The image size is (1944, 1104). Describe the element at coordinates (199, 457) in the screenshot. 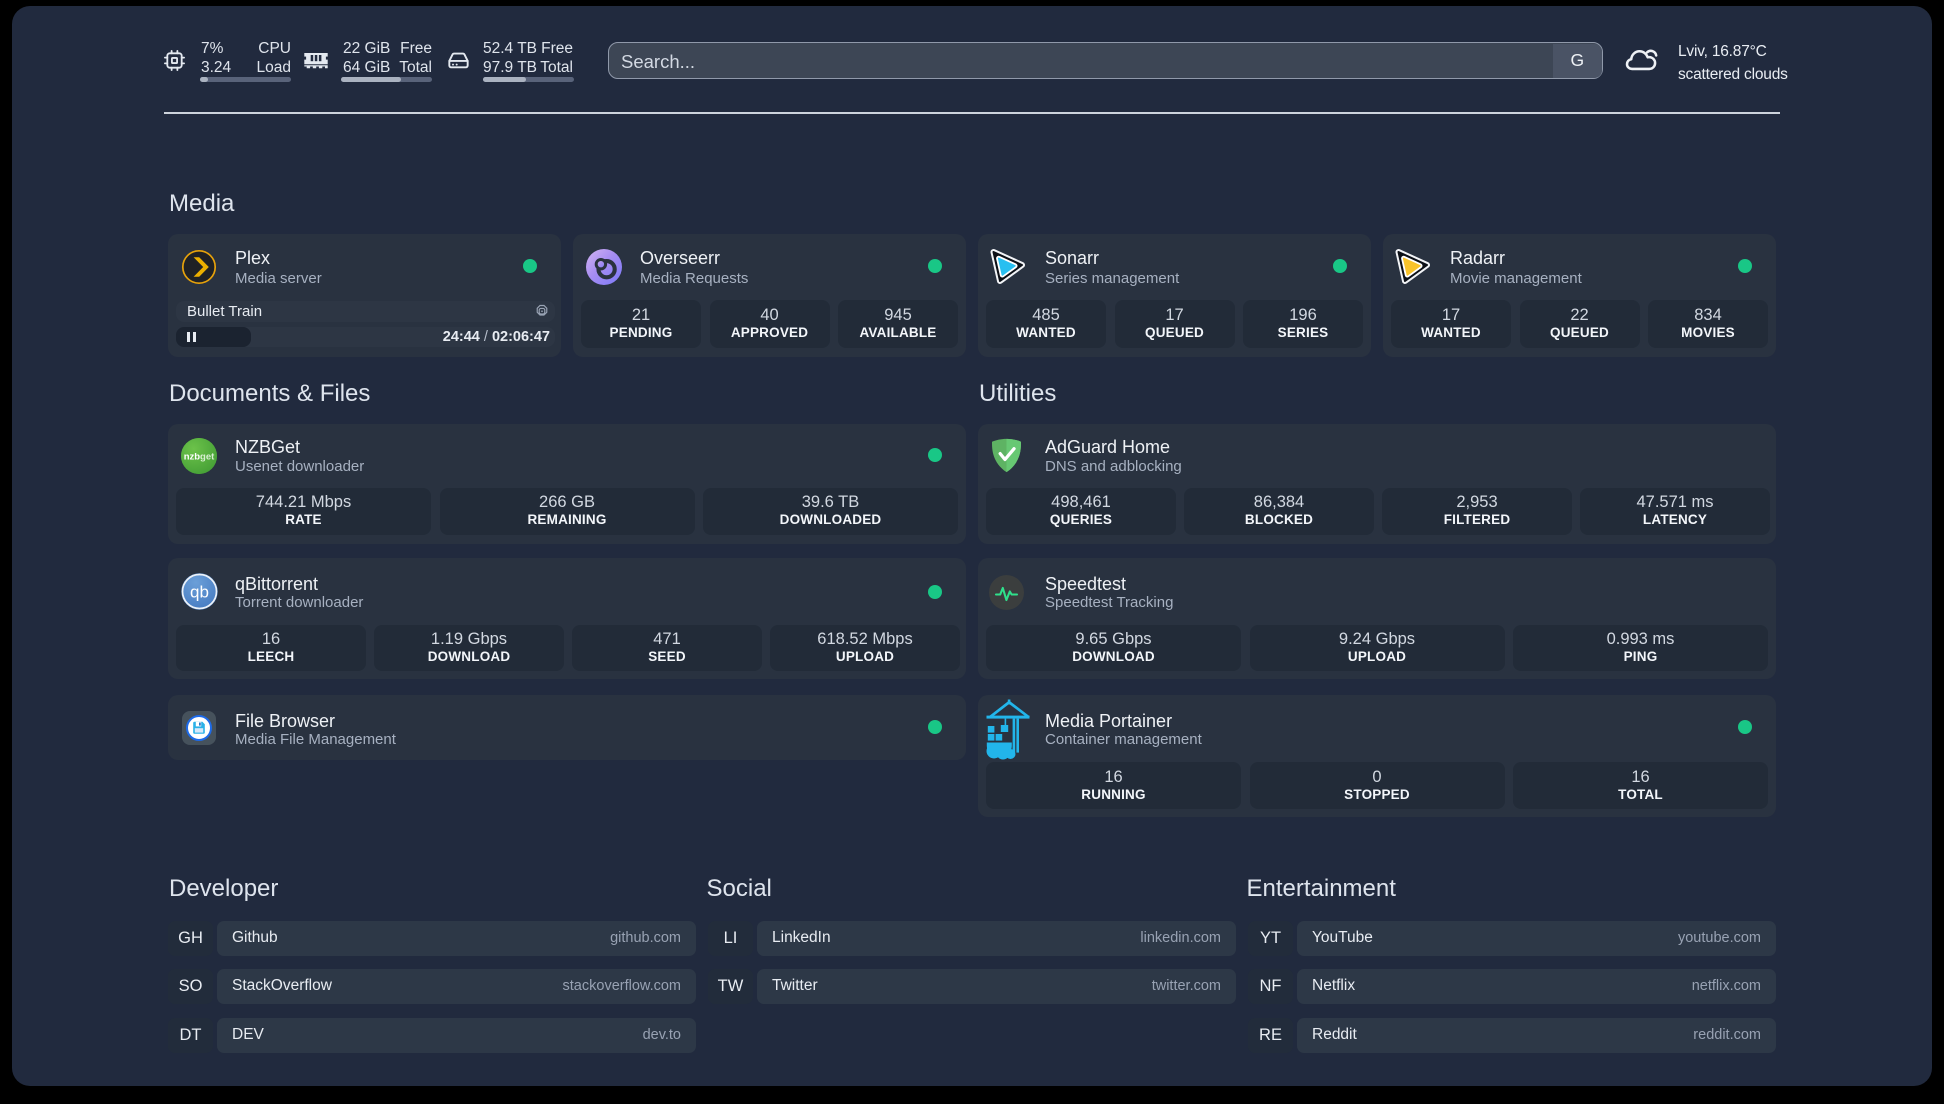

I see `svg-text: nzbget` at that location.